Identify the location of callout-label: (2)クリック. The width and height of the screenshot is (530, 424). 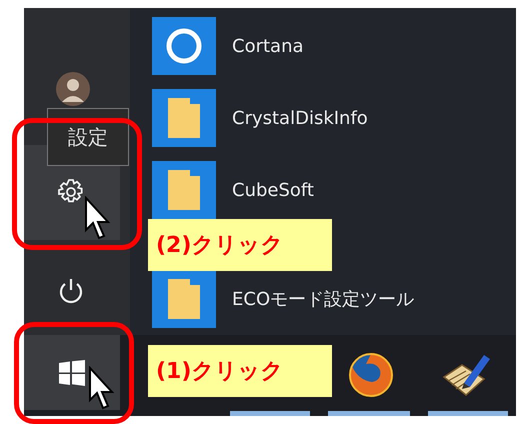
(240, 245).